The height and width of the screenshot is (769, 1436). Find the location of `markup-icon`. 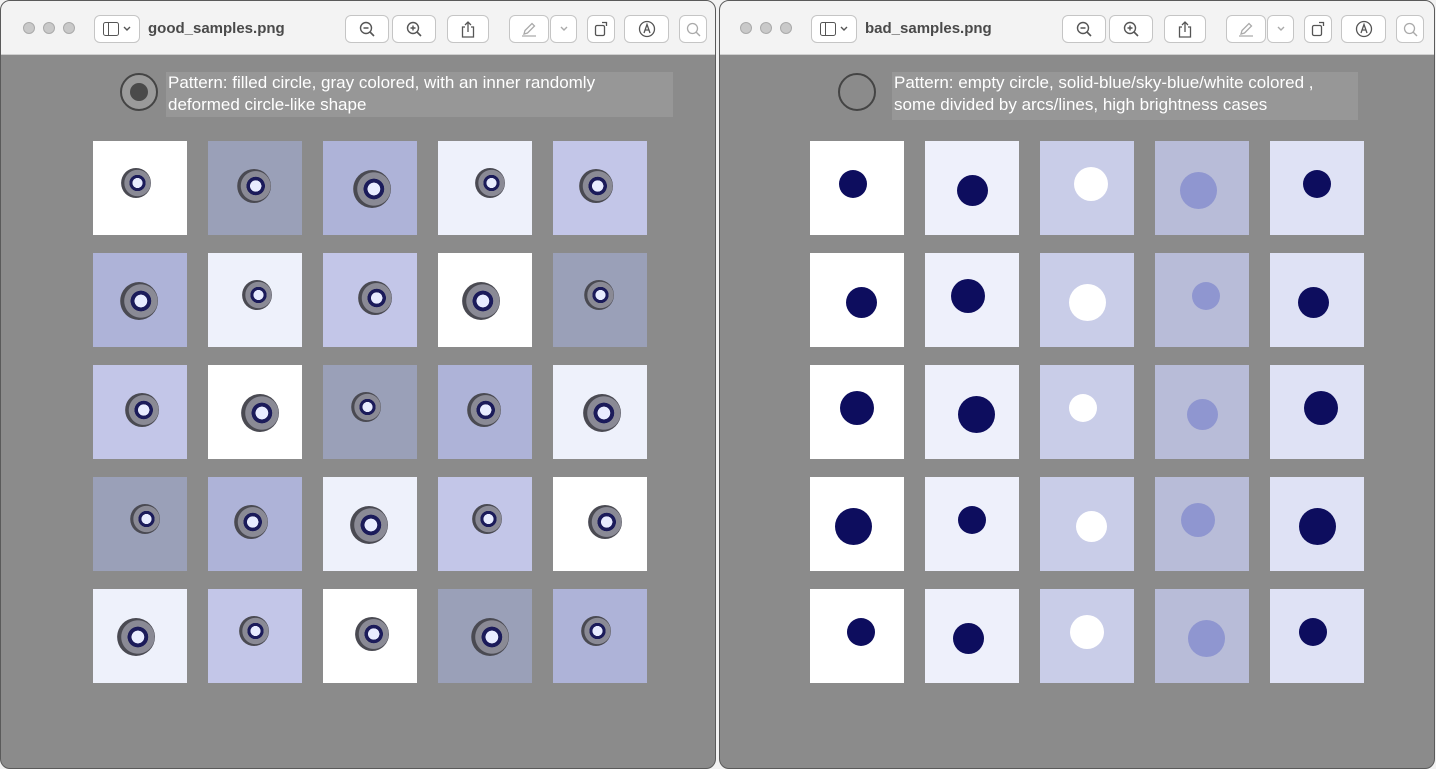

markup-icon is located at coordinates (646, 29).